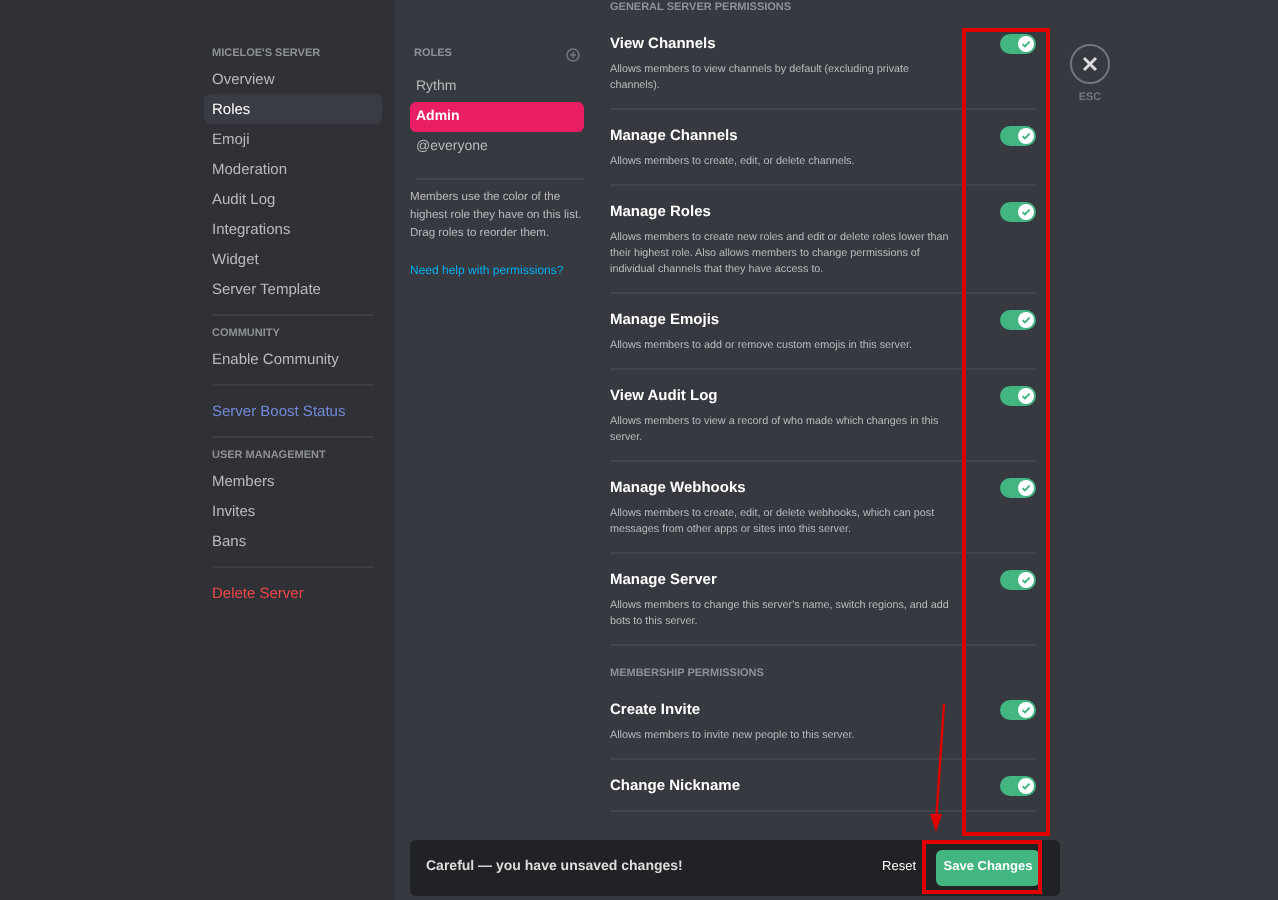 The height and width of the screenshot is (900, 1278). Describe the element at coordinates (573, 55) in the screenshot. I see `add-role-icon` at that location.